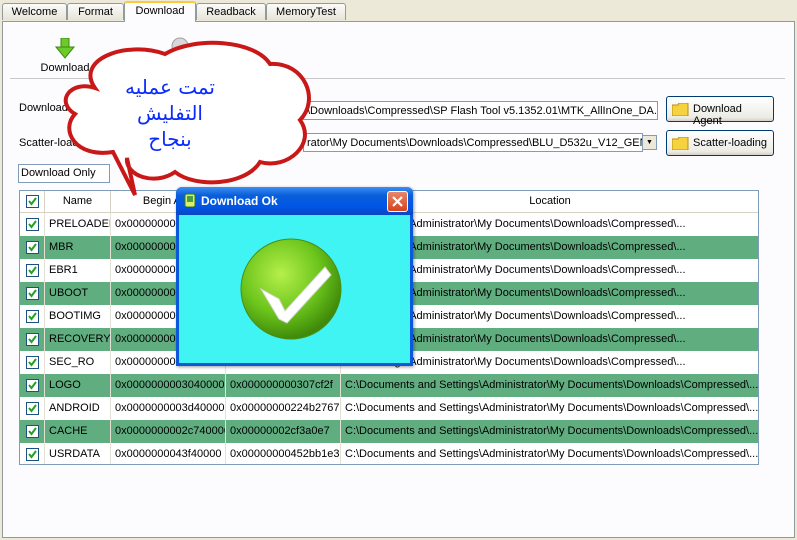 The height and width of the screenshot is (540, 797). Describe the element at coordinates (190, 200) in the screenshot. I see `app-icon` at that location.